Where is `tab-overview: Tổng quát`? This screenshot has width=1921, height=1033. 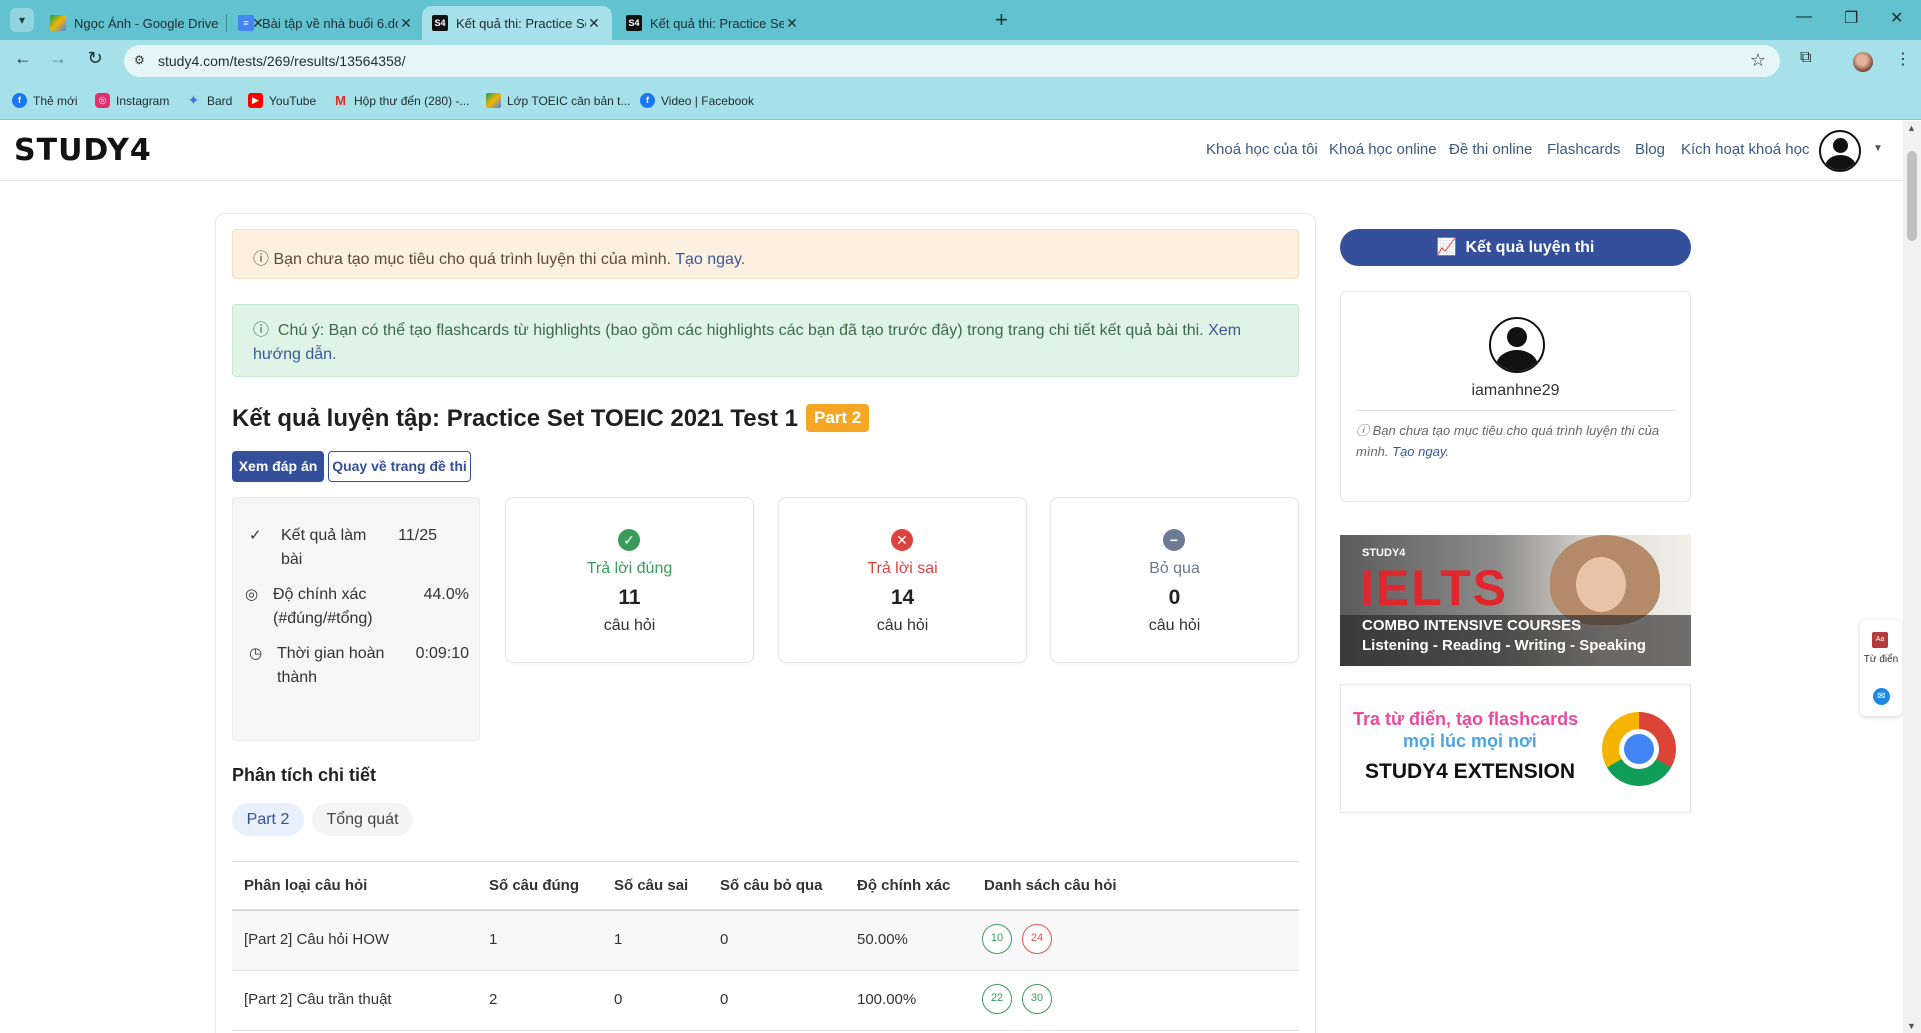 tab-overview: Tổng quát is located at coordinates (362, 819).